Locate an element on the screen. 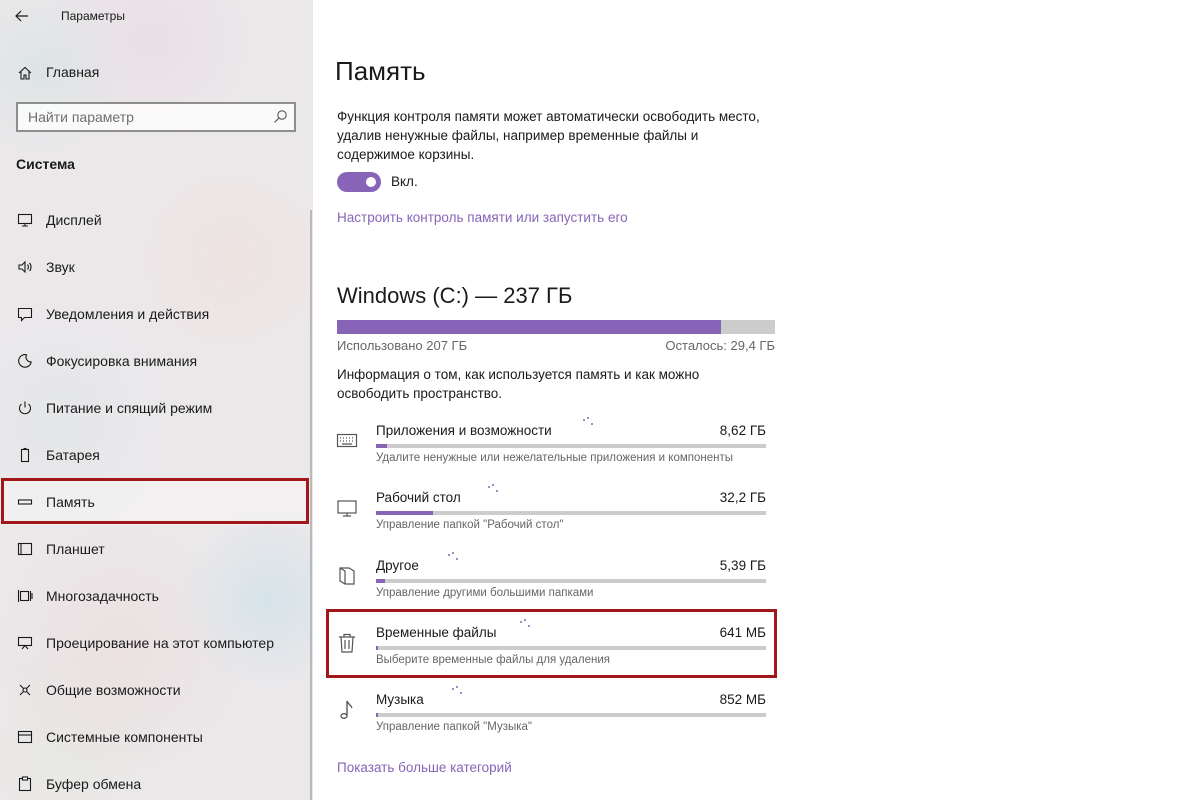 The image size is (1200, 800). focus-assist-icon is located at coordinates (25, 361).